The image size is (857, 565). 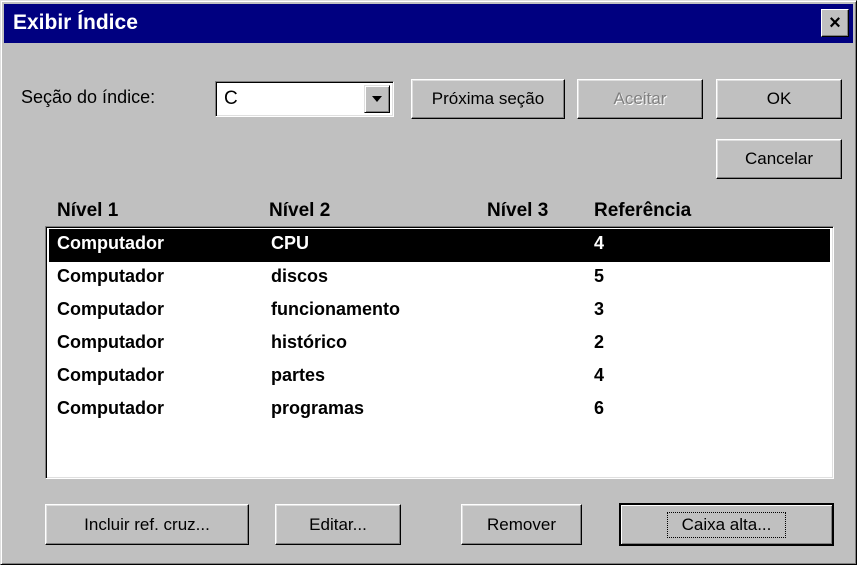 I want to click on column-header-reference: Referência, so click(x=643, y=210).